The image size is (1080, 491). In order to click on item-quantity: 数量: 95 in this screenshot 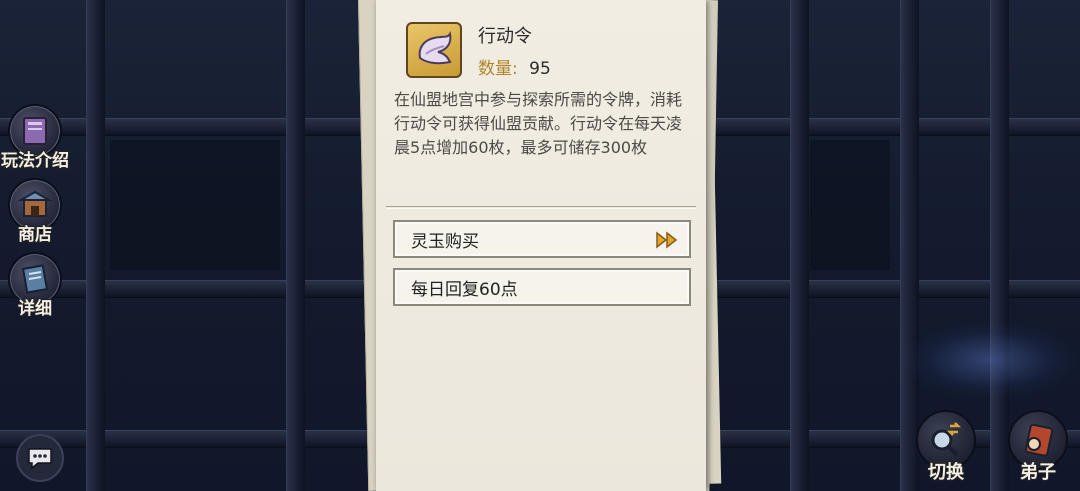, I will do `click(514, 66)`.